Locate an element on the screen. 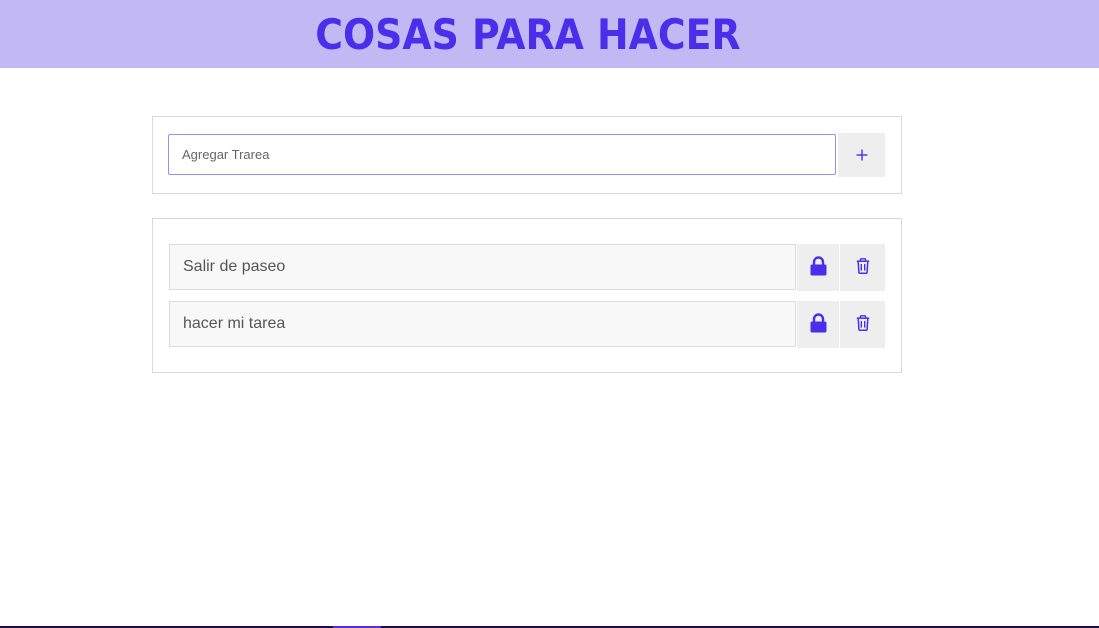  add-task-card is located at coordinates (527, 155).